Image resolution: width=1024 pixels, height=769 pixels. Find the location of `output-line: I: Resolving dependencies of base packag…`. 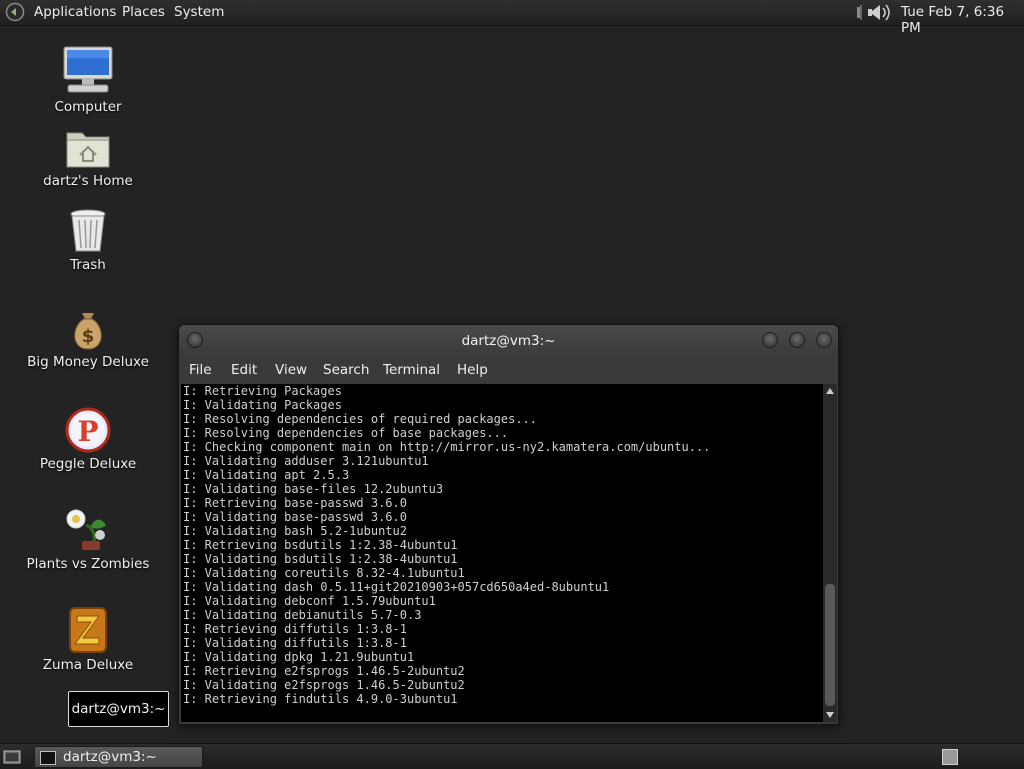

output-line: I: Resolving dependencies of base packag… is located at coordinates (346, 433).